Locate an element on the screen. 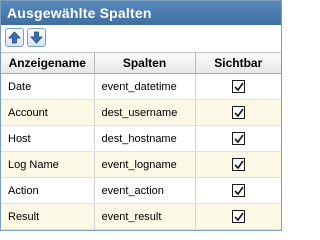  table-row: Account dest_username is located at coordinates (141, 112).